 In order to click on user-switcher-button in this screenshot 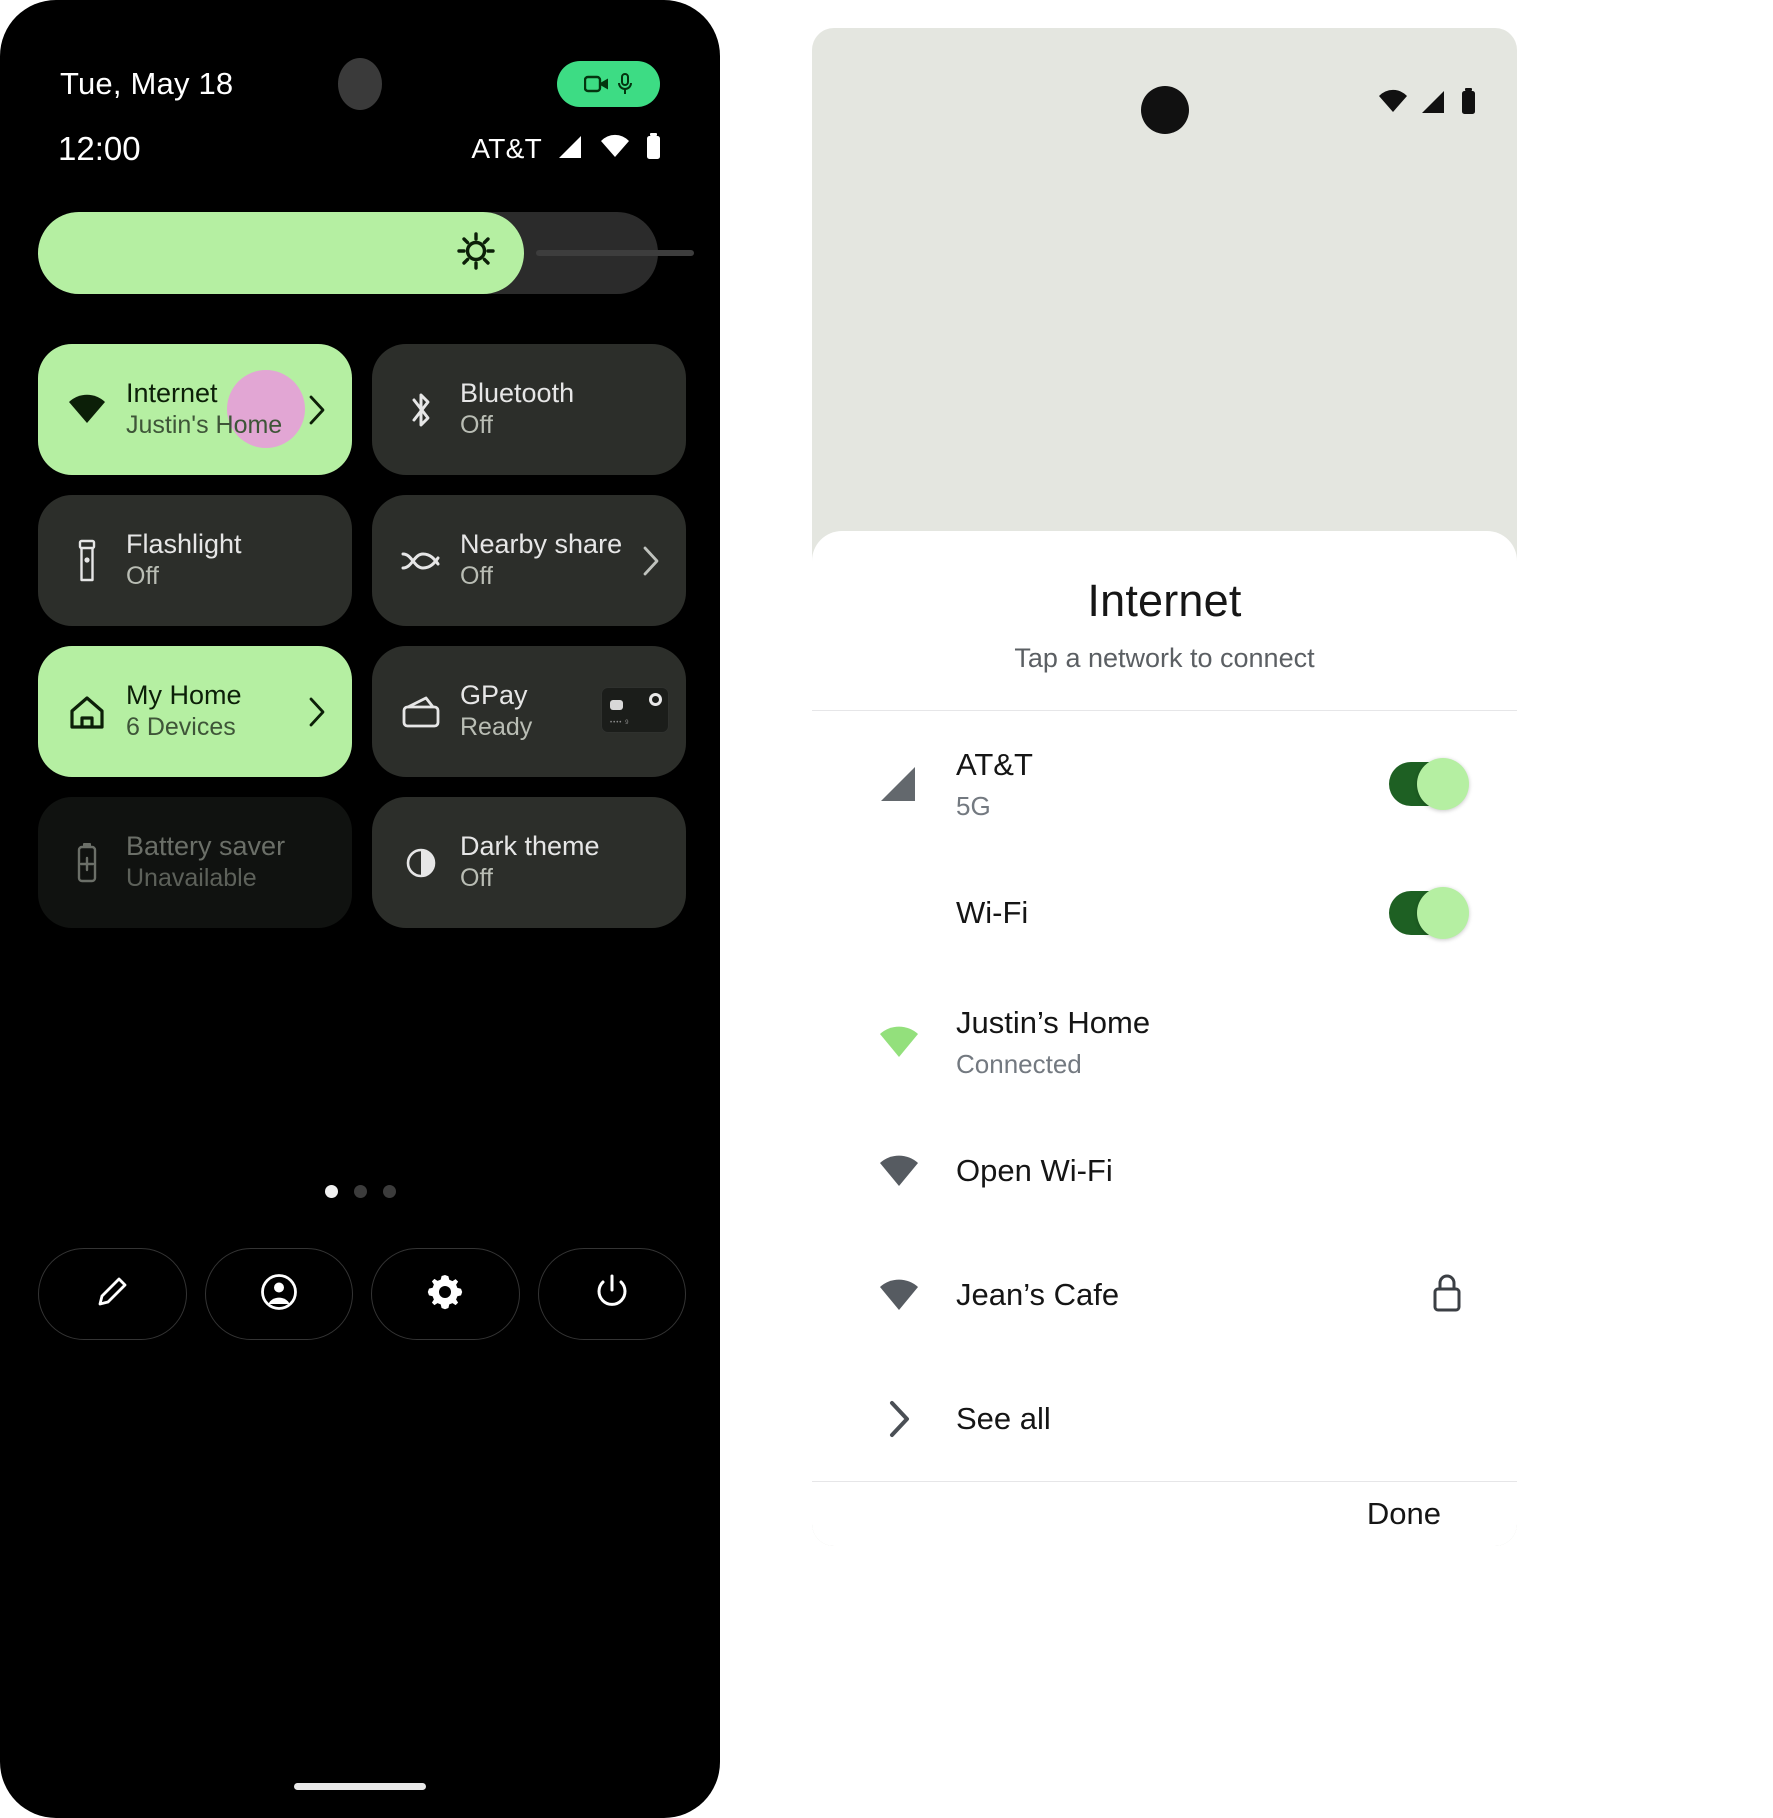, I will do `click(278, 1294)`.